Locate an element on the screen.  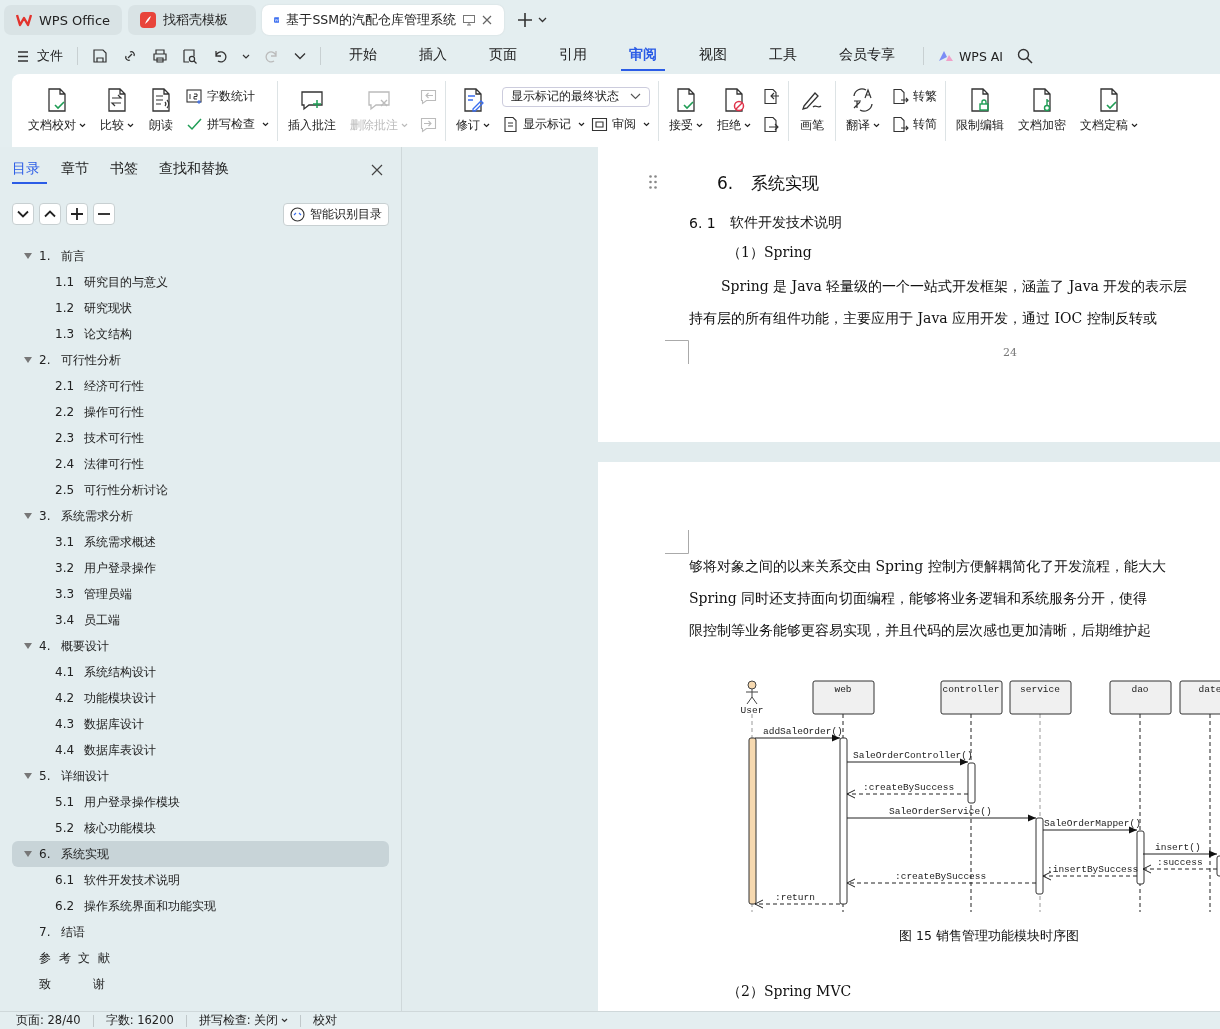
ribbon-button: 文档定稿 is located at coordinates (1109, 110).